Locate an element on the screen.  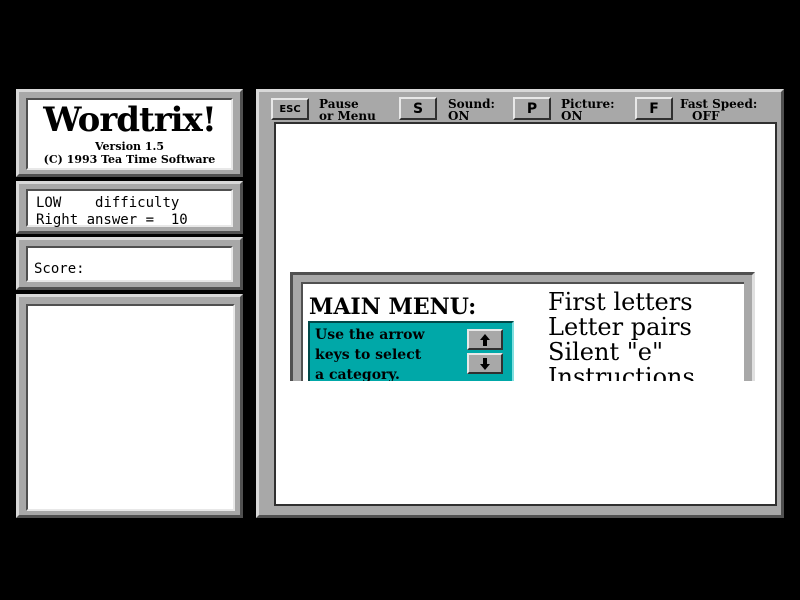
arrow-up-icon is located at coordinates (485, 339).